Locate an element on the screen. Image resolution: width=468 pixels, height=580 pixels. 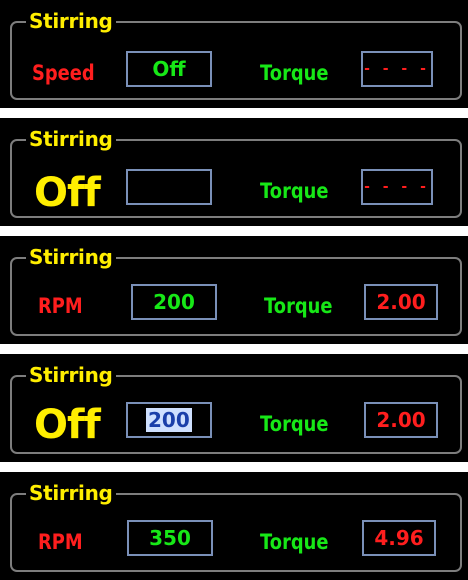
speed-input is located at coordinates (169, 187).